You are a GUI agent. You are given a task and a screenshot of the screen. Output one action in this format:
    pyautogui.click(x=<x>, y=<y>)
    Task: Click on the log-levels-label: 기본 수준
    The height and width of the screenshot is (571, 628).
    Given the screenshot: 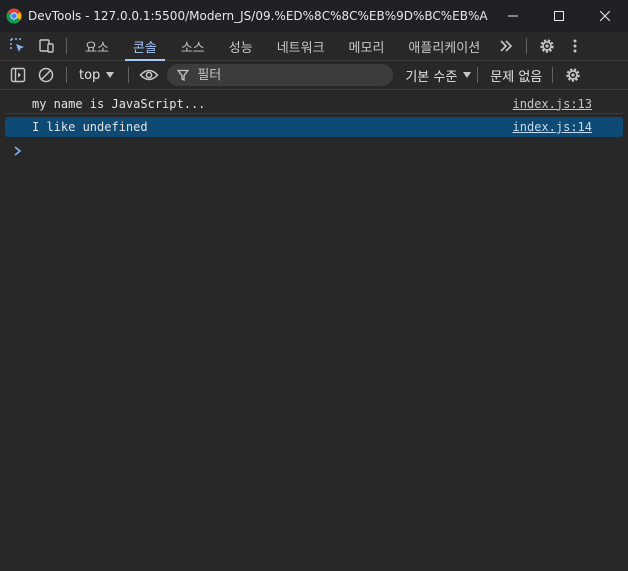 What is the action you would take?
    pyautogui.click(x=431, y=77)
    